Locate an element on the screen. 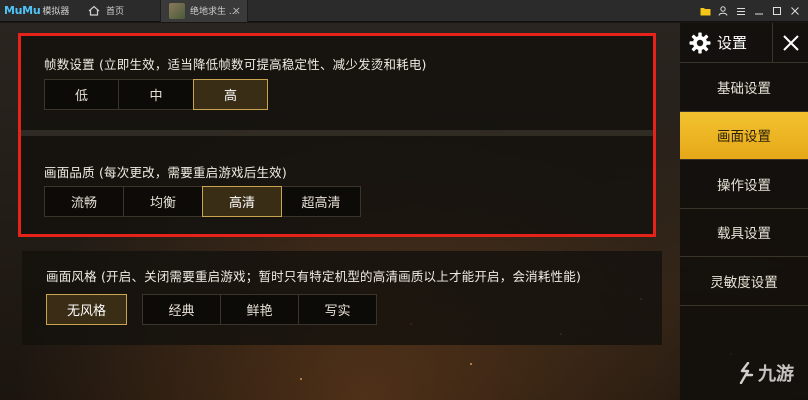 The width and height of the screenshot is (808, 400). style-option-classic: 经典 is located at coordinates (181, 309).